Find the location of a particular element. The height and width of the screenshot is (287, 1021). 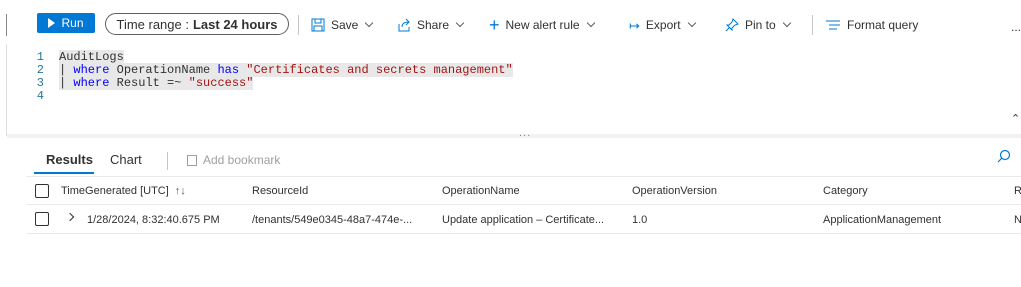

time-range-button: Time range : Last 24 hours is located at coordinates (197, 24).